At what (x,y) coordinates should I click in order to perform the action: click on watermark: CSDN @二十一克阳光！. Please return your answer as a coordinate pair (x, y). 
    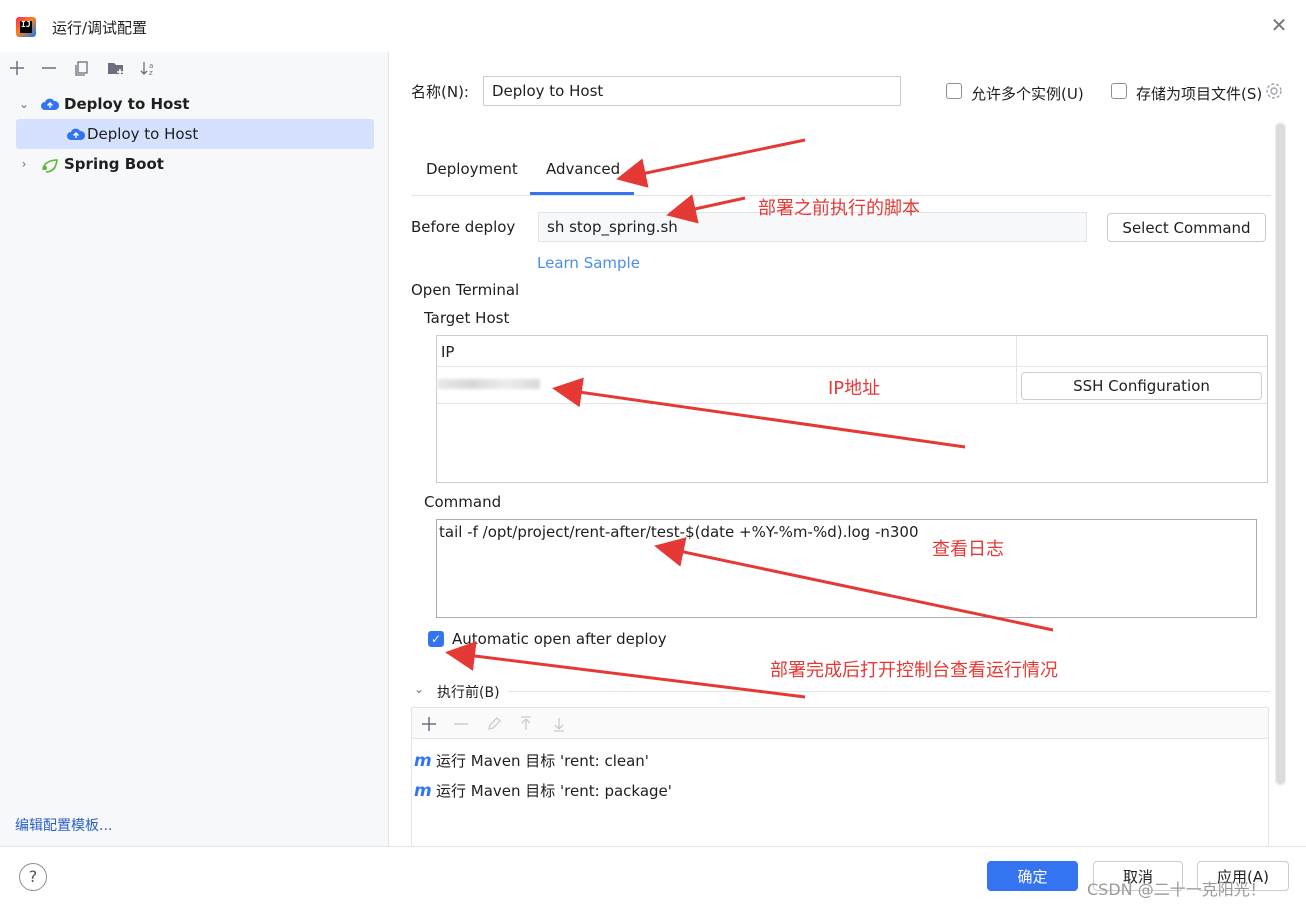
    Looking at the image, I should click on (1176, 889).